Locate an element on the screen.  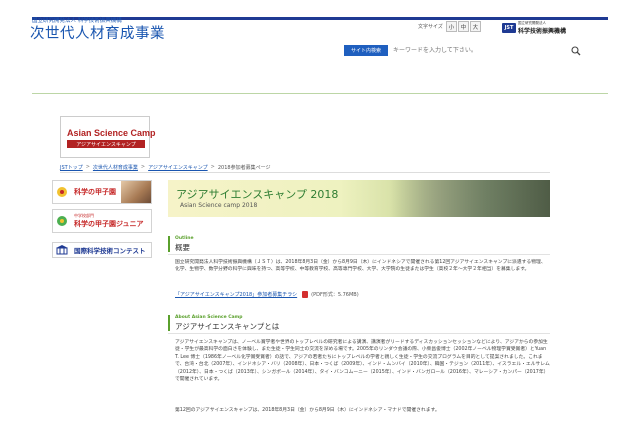
font-size-label: 文字サイズ is located at coordinates (430, 27).